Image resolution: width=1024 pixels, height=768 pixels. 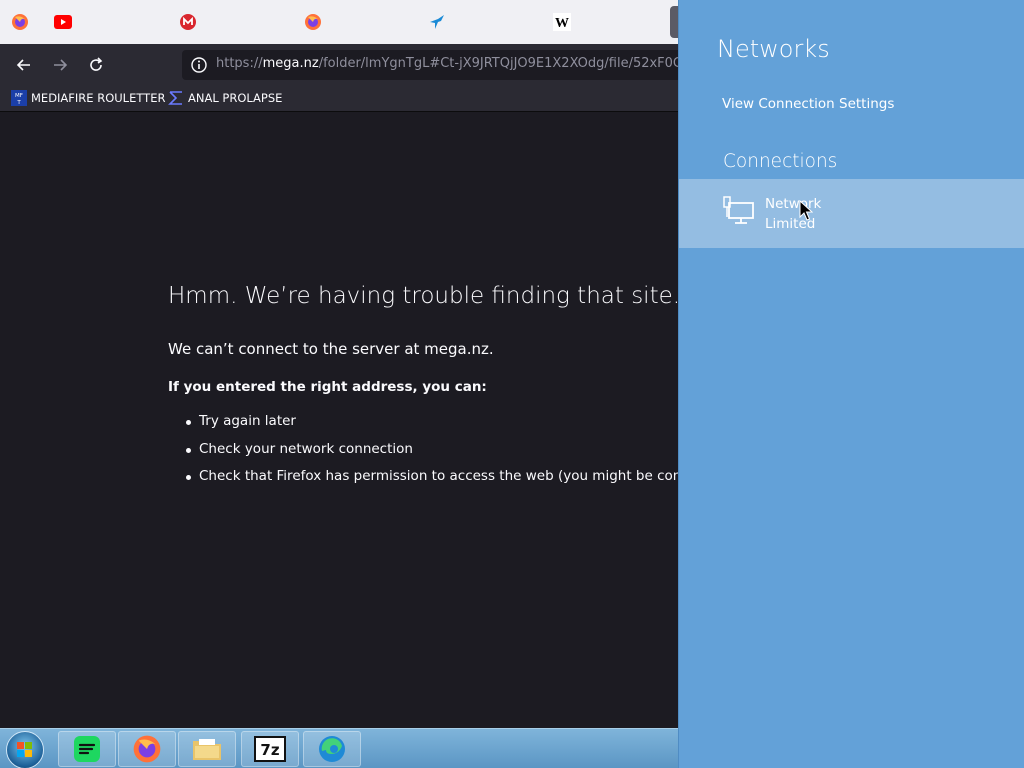 I want to click on mft-icon: MFT, so click(x=19, y=98).